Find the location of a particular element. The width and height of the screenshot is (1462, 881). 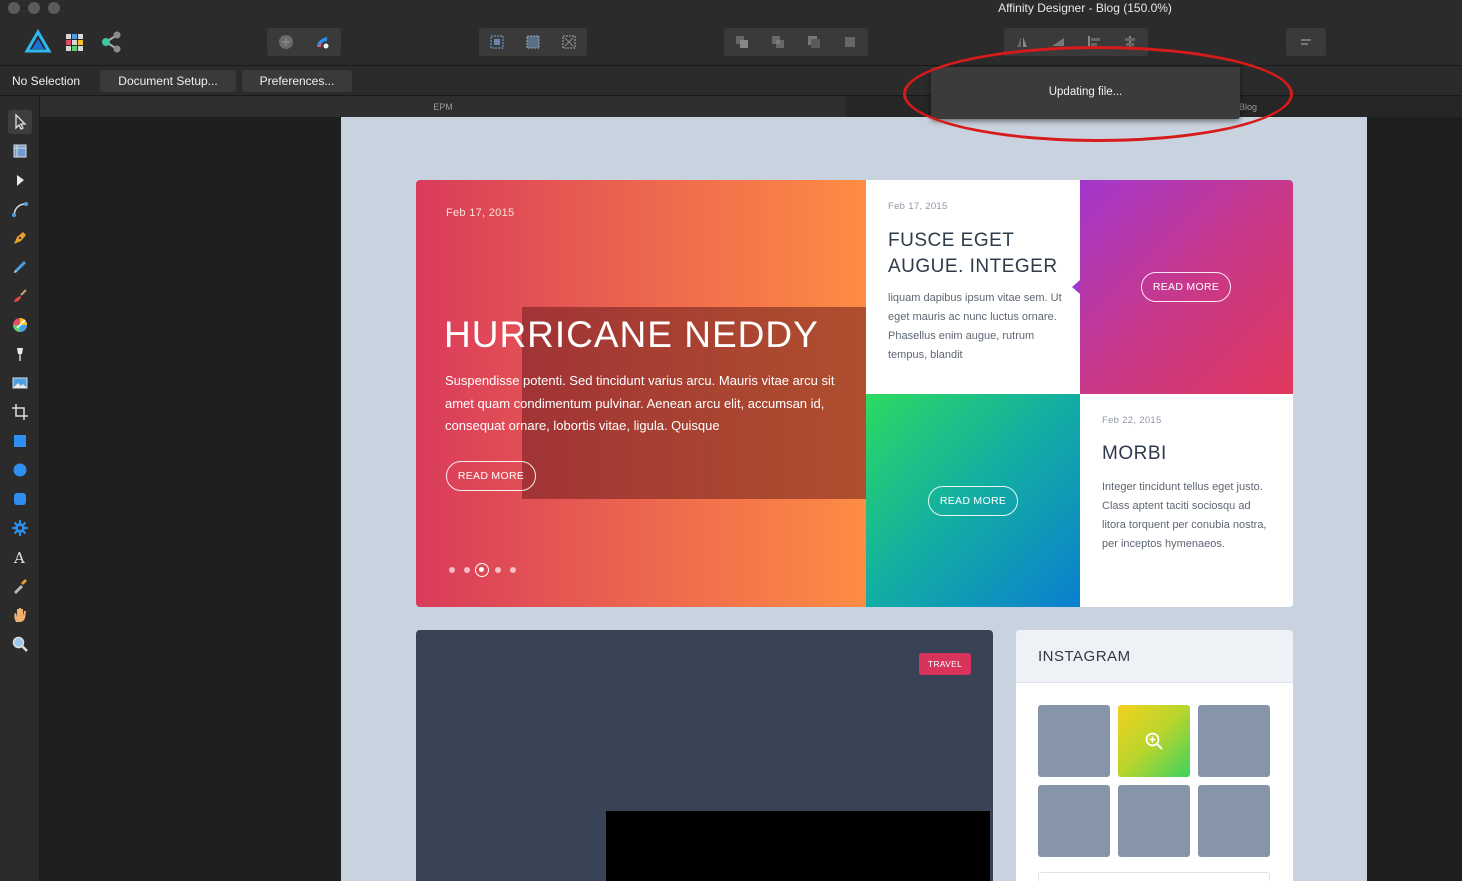

rectangle-icon is located at coordinates (20, 441).